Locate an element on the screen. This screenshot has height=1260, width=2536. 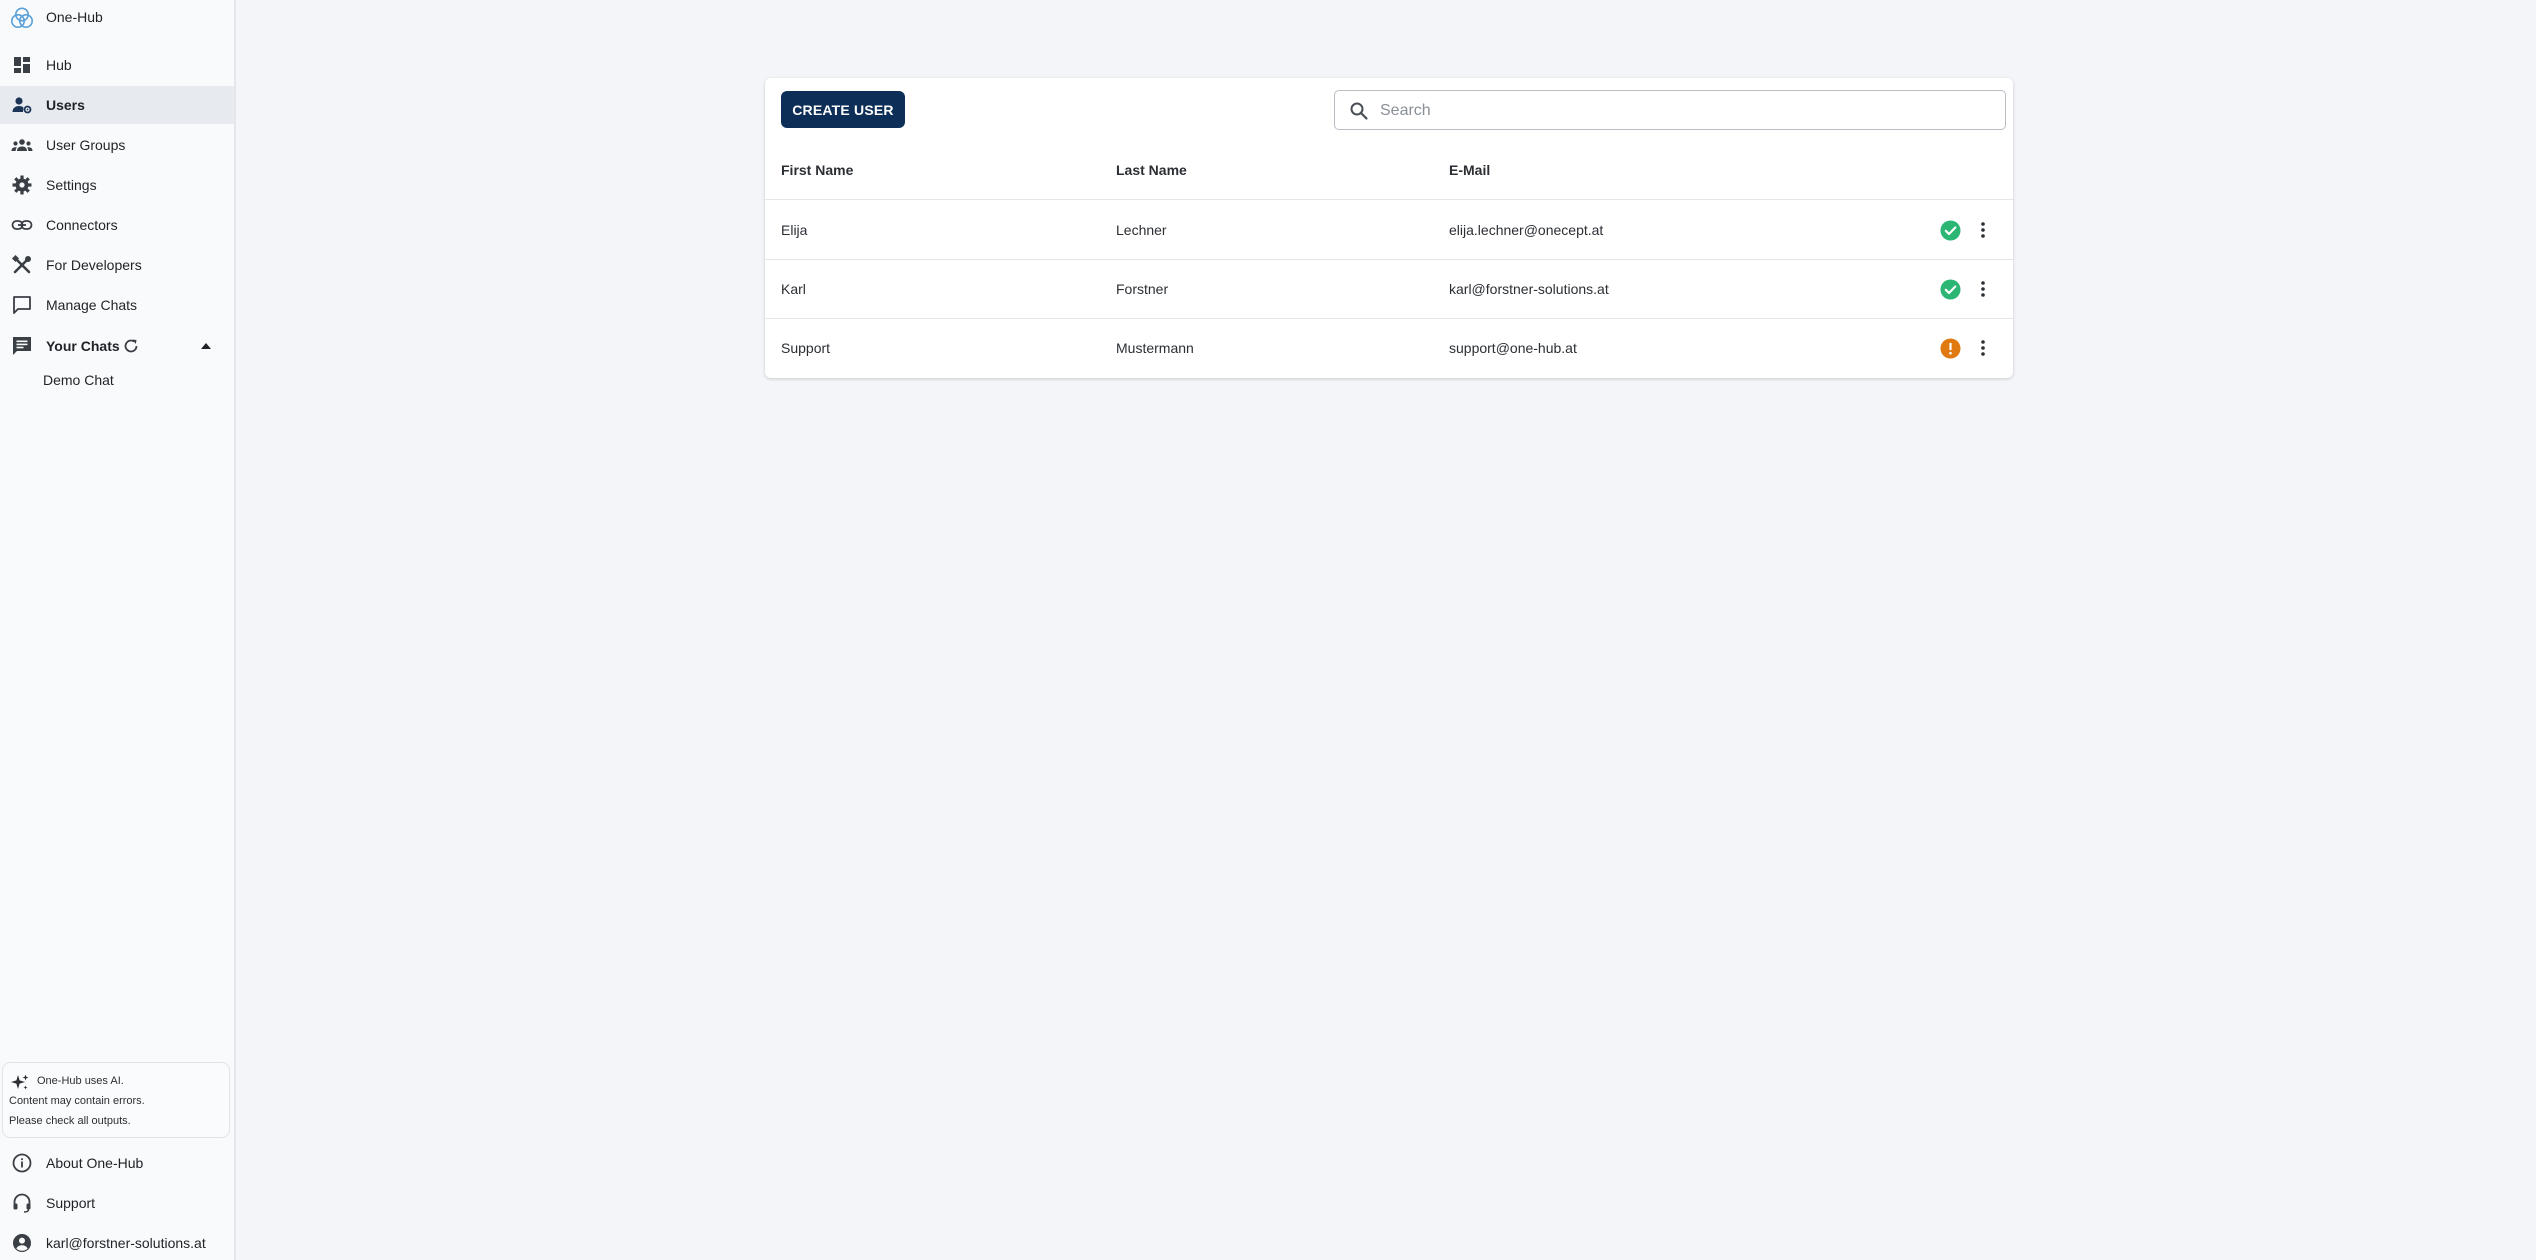
sidebar-item-account: karl@forstner-solutions.at is located at coordinates (117, 1242).